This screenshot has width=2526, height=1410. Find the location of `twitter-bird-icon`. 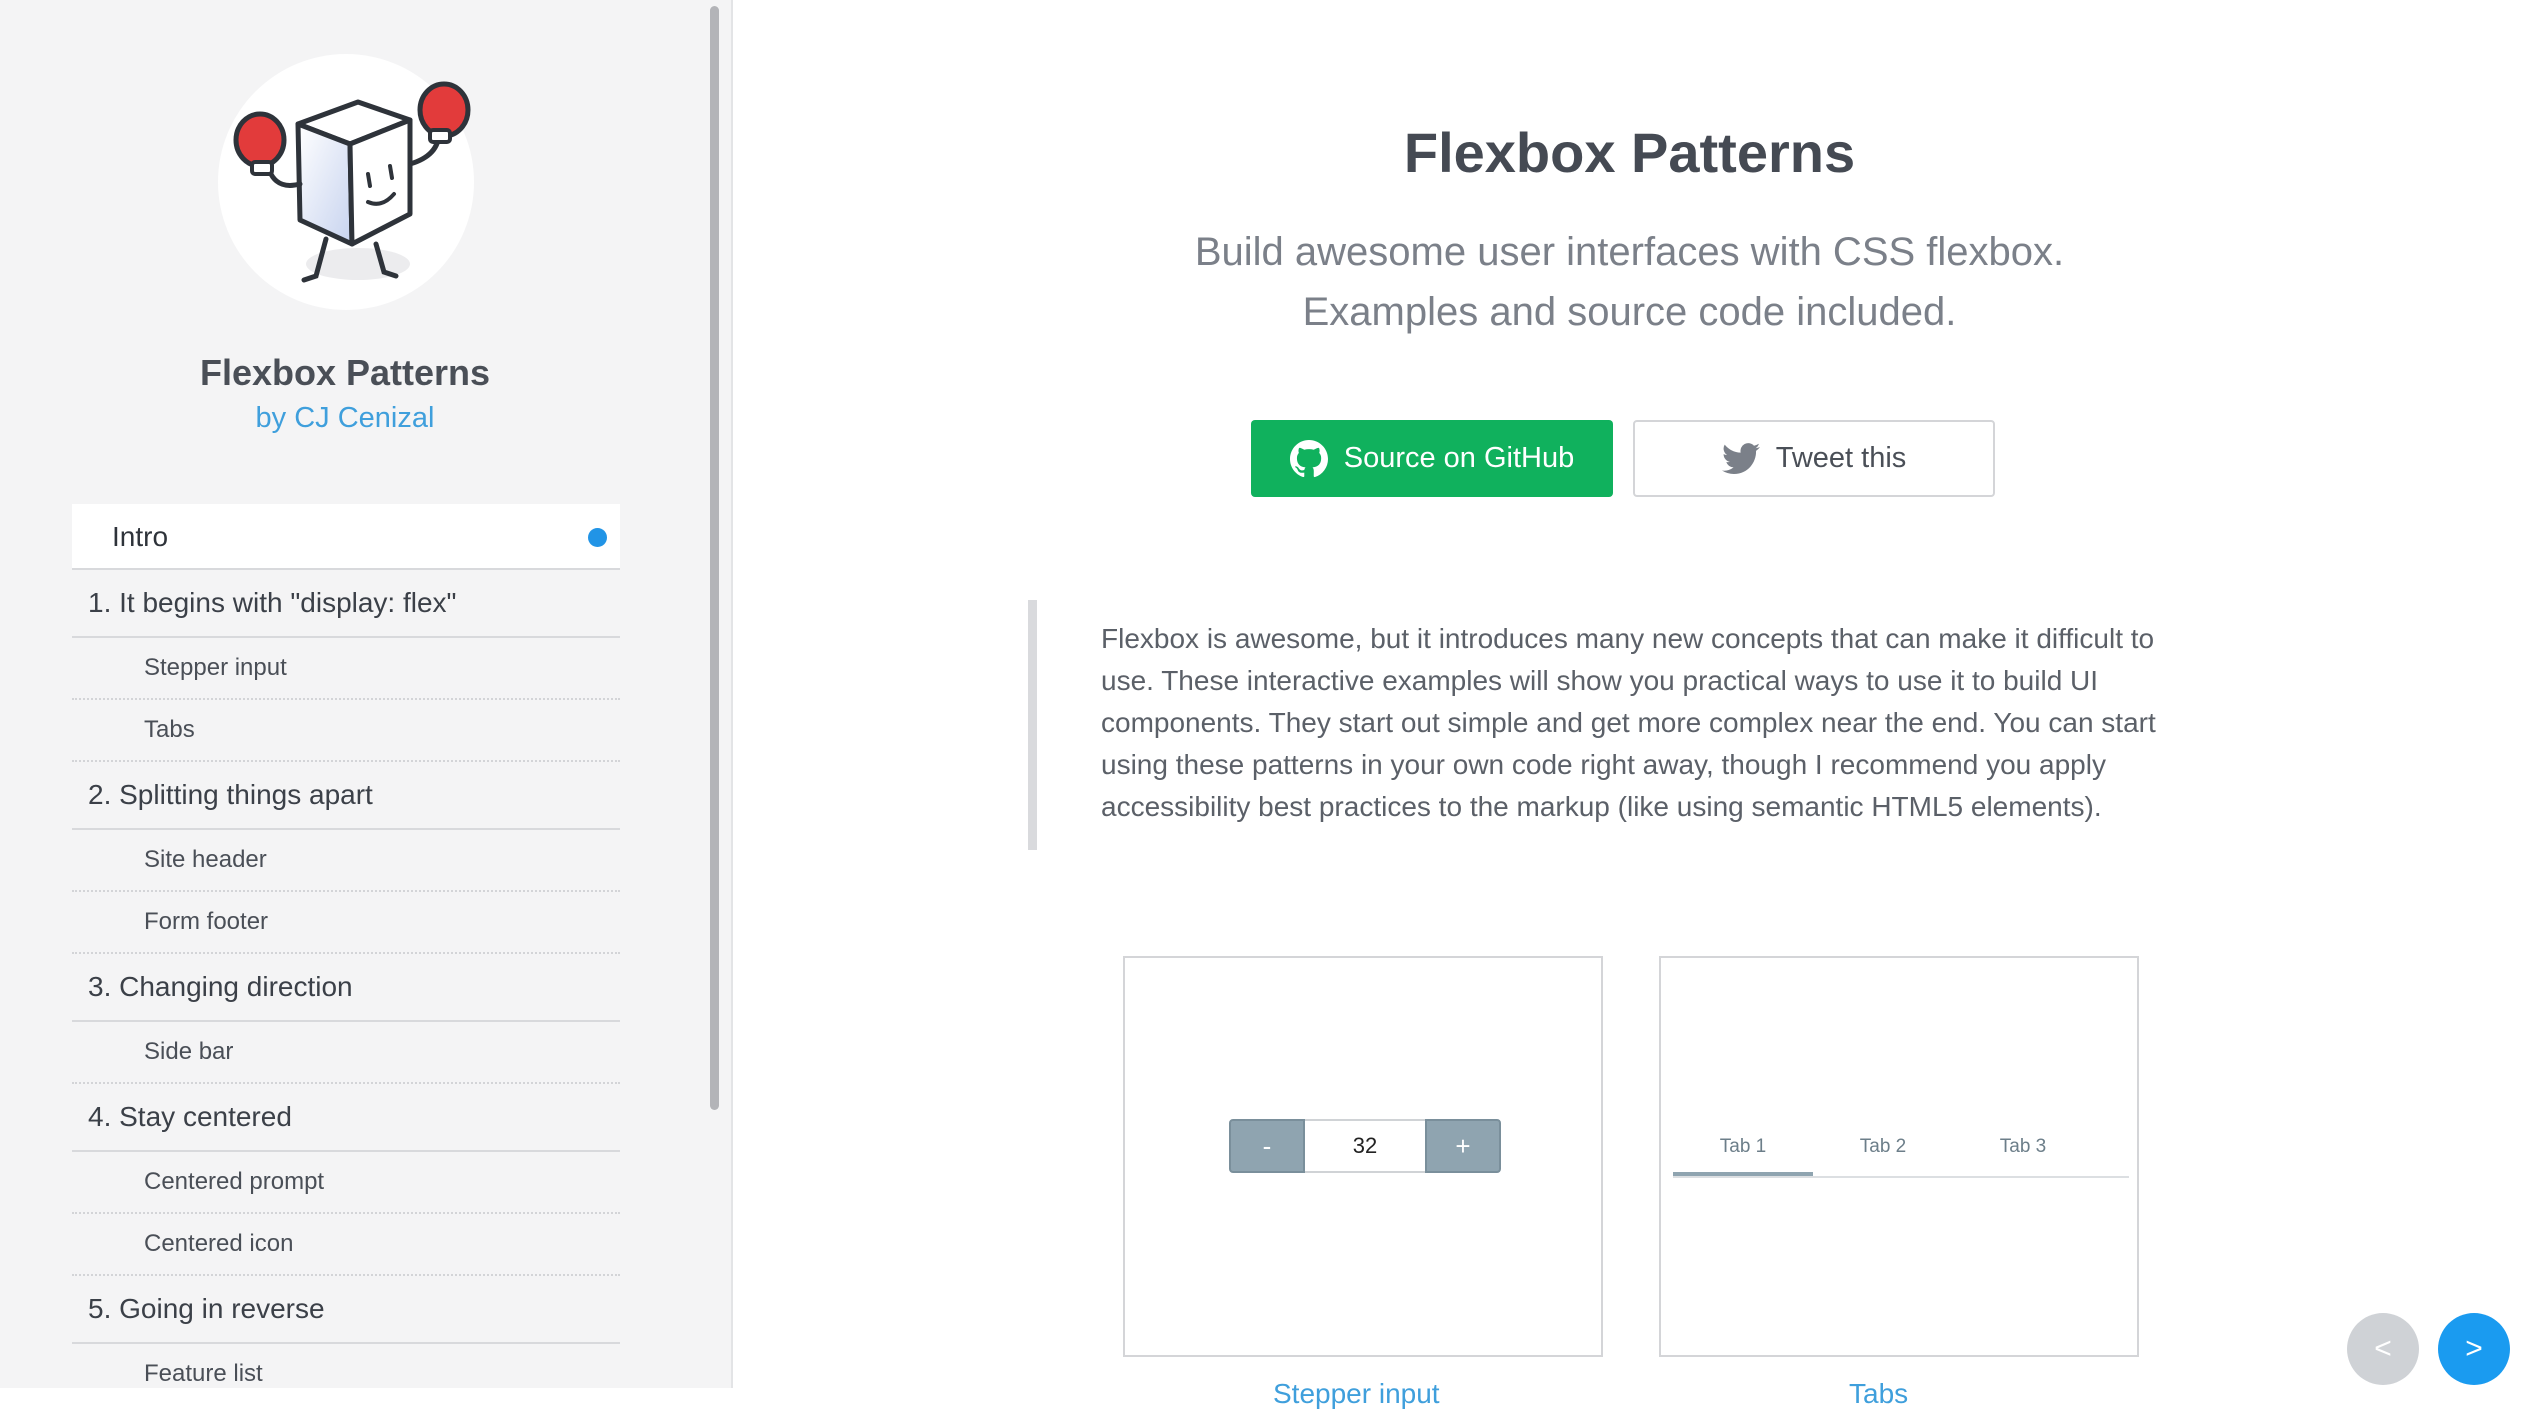

twitter-bird-icon is located at coordinates (1740, 458).